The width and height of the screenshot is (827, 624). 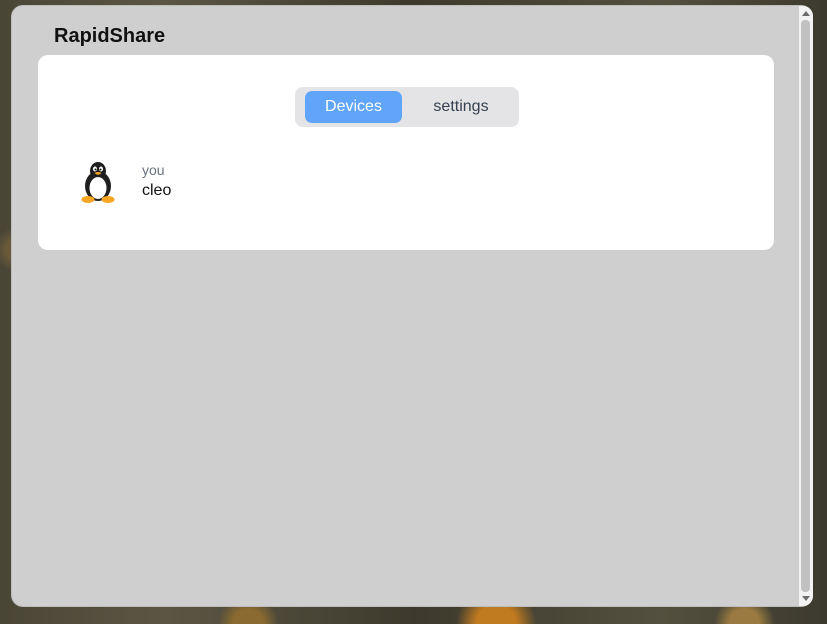 What do you see at coordinates (98, 182) in the screenshot?
I see `linux-penguin-icon` at bounding box center [98, 182].